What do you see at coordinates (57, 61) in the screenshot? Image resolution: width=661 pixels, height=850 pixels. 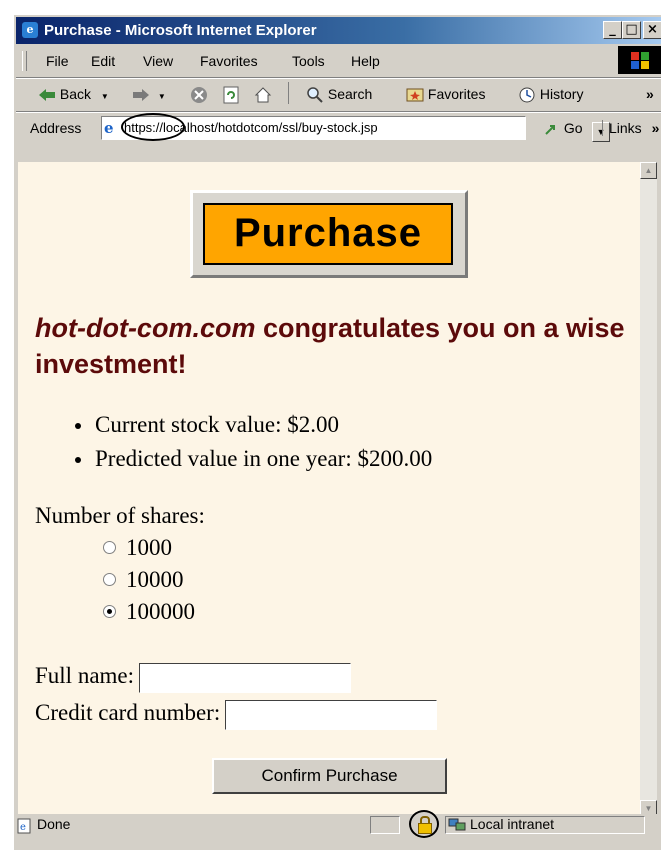 I see `menu-file: File` at bounding box center [57, 61].